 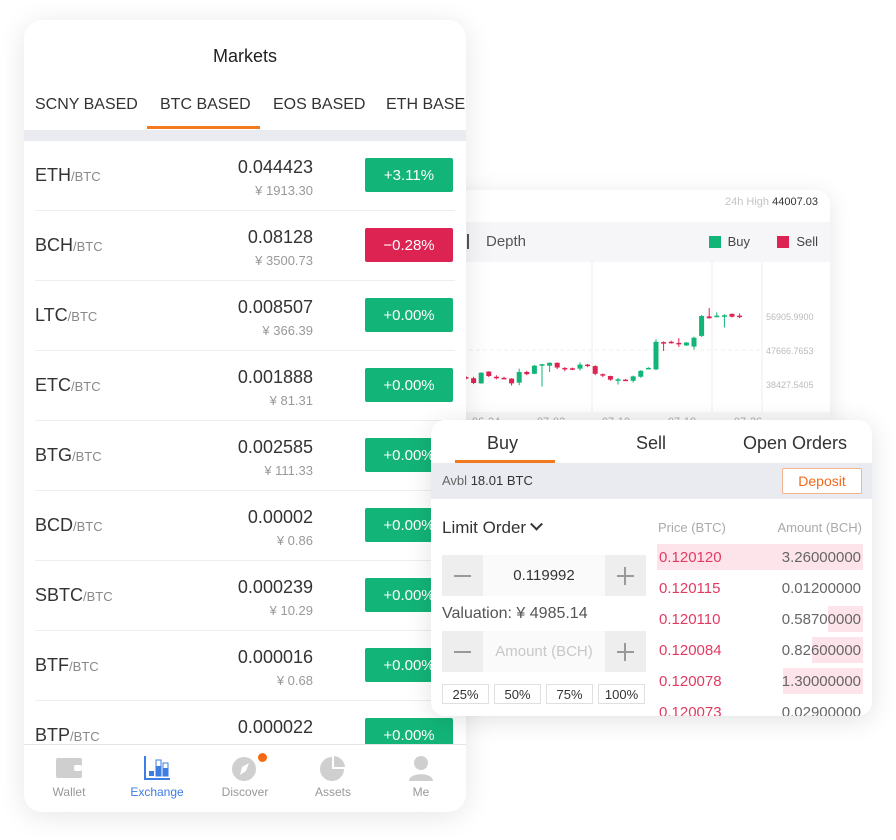 What do you see at coordinates (294, 680) in the screenshot?
I see `cny-price: ¥ 0.68` at bounding box center [294, 680].